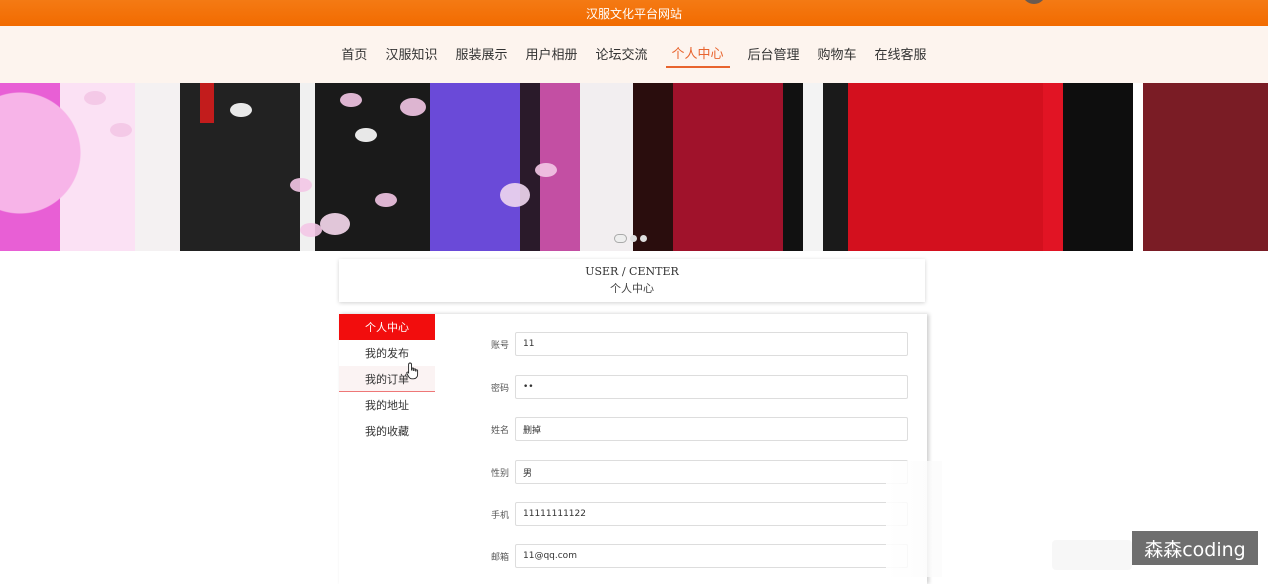 The width and height of the screenshot is (1268, 584). What do you see at coordinates (697, 54) in the screenshot?
I see `nav-item-user-center: 个人中心` at bounding box center [697, 54].